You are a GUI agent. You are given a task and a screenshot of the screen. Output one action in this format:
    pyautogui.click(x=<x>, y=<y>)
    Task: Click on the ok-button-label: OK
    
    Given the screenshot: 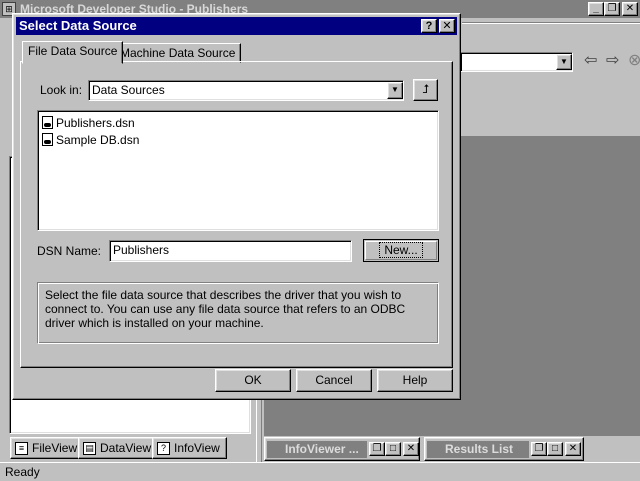 What is the action you would take?
    pyautogui.click(x=253, y=380)
    